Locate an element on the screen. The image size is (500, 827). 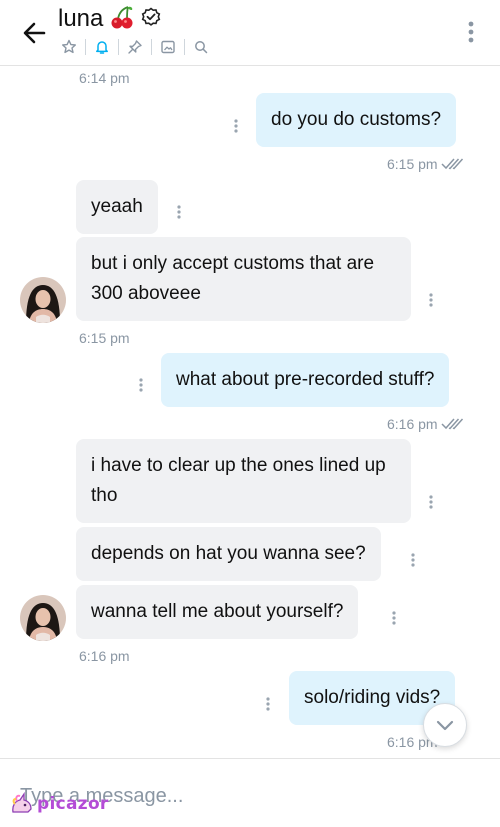
watermark-text: picazor is located at coordinates (73, 804).